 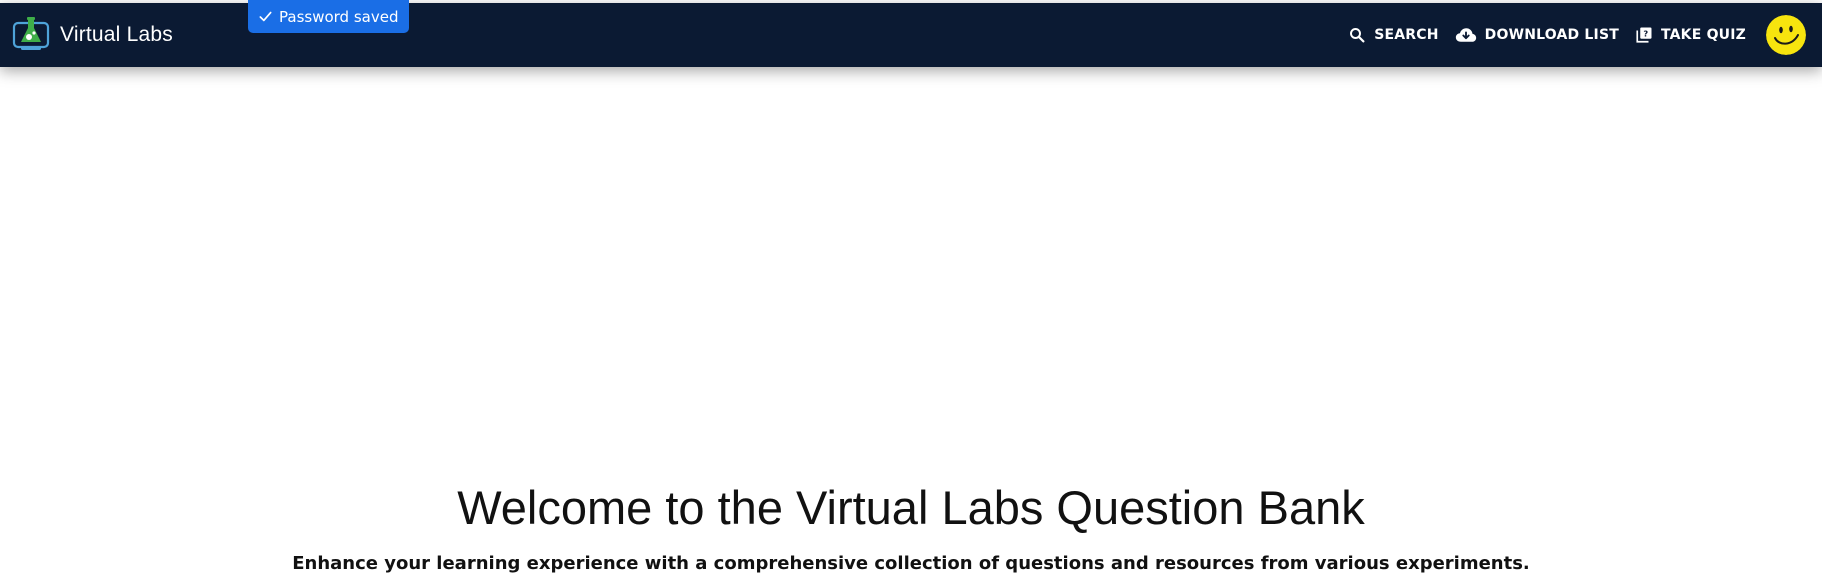 I want to click on take-quiz-button: ? TAKE QUIZ, so click(x=1690, y=35).